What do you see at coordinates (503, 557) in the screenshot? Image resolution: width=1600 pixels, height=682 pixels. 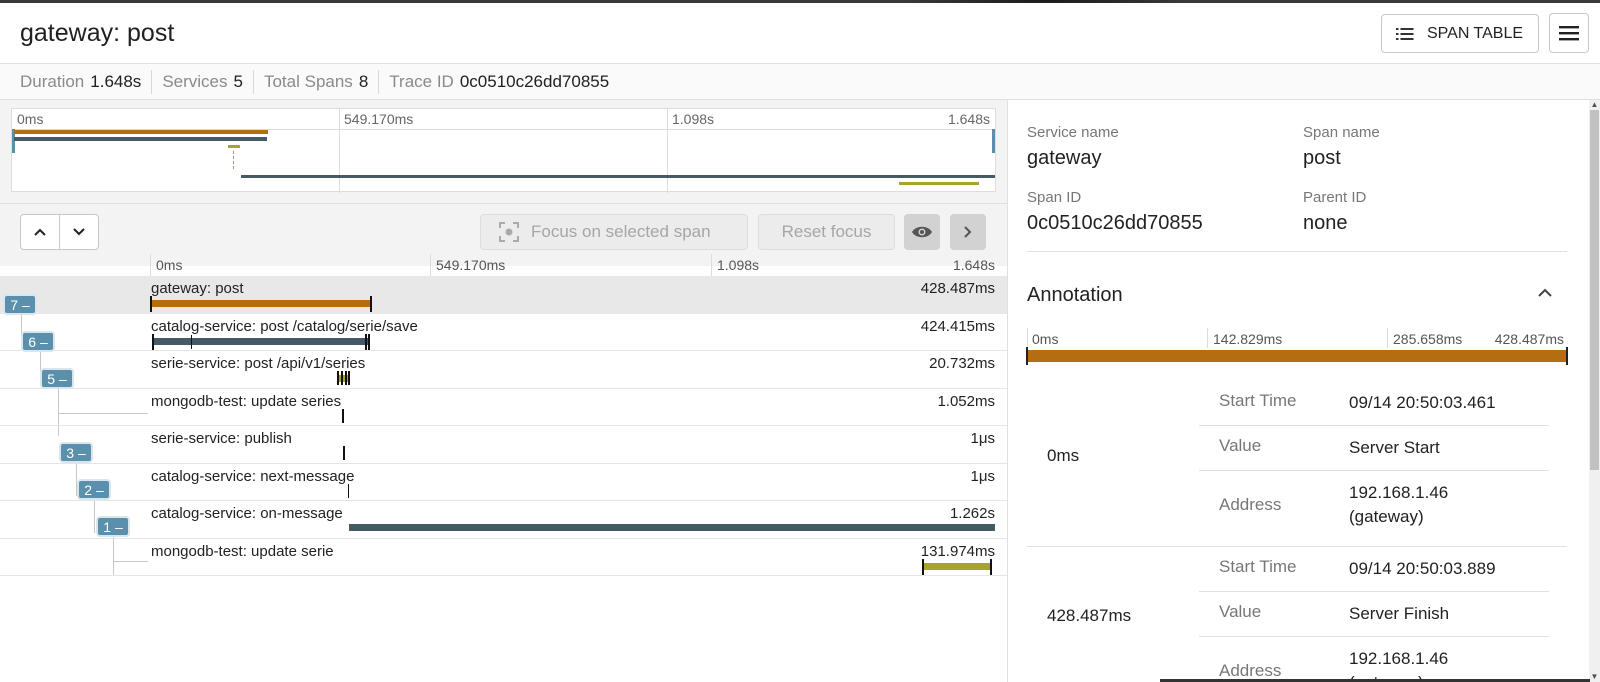 I see `span-row: mongodb-test: update serie 131.974ms` at bounding box center [503, 557].